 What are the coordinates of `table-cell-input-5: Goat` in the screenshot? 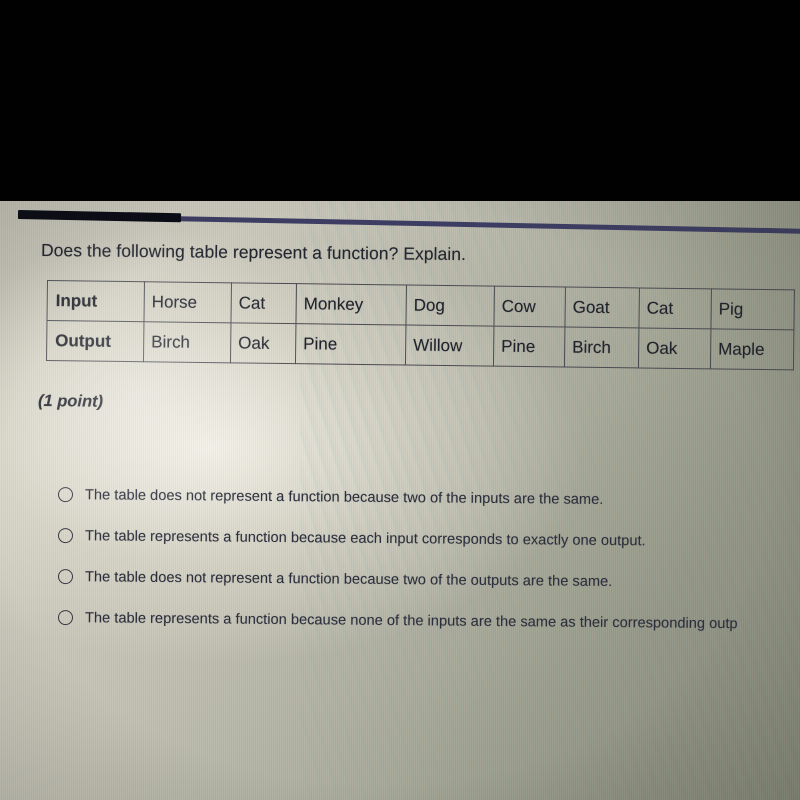 It's located at (602, 307).